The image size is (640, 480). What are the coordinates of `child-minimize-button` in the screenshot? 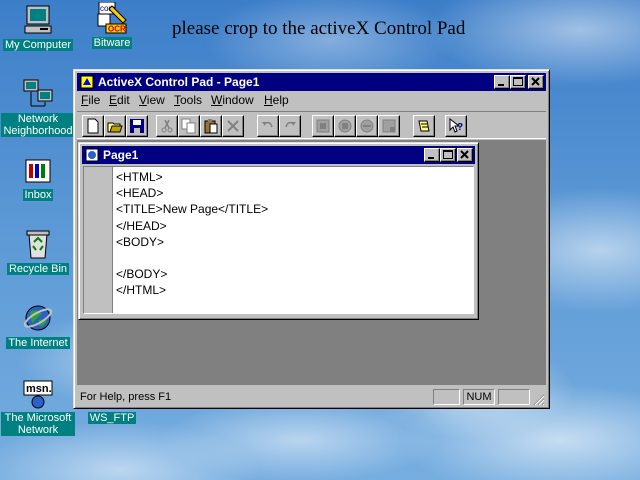 It's located at (432, 155).